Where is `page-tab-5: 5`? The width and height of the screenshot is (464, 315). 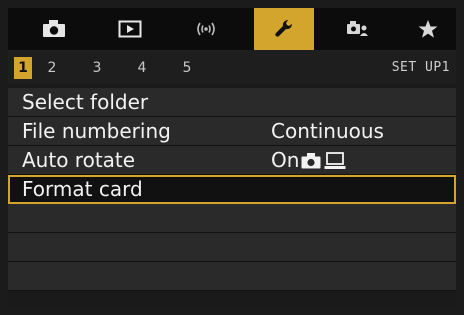 page-tab-5: 5 is located at coordinates (187, 68).